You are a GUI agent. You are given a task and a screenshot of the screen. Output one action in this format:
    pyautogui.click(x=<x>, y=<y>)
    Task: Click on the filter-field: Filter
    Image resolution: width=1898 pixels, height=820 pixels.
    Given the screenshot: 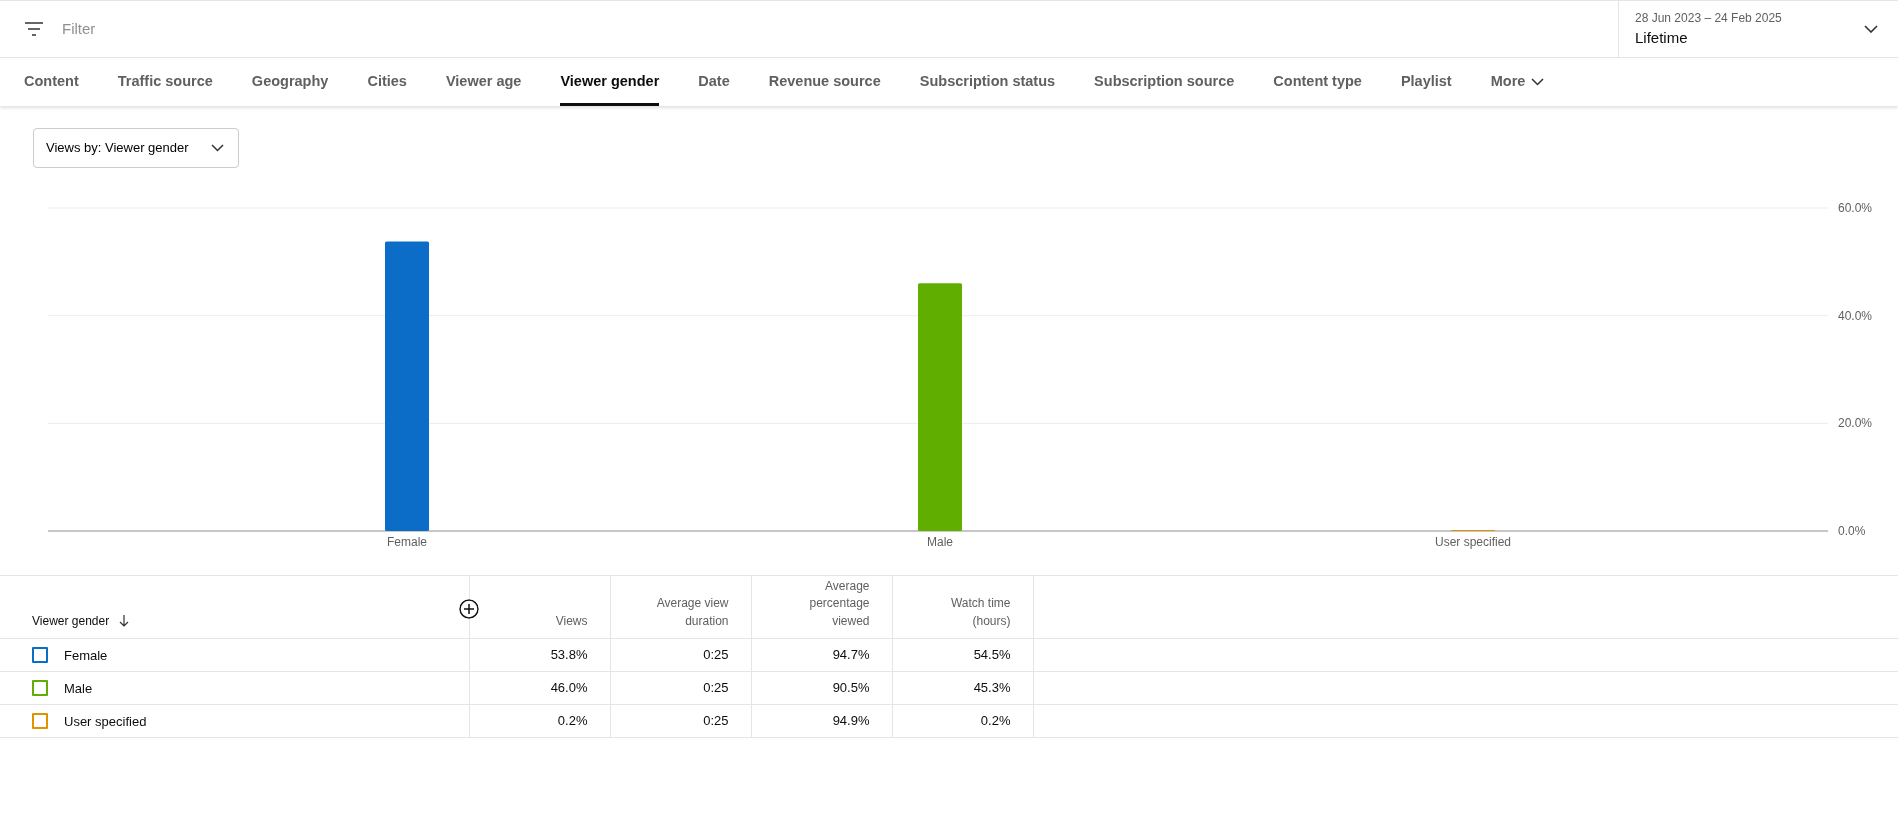 What is the action you would take?
    pyautogui.click(x=210, y=29)
    